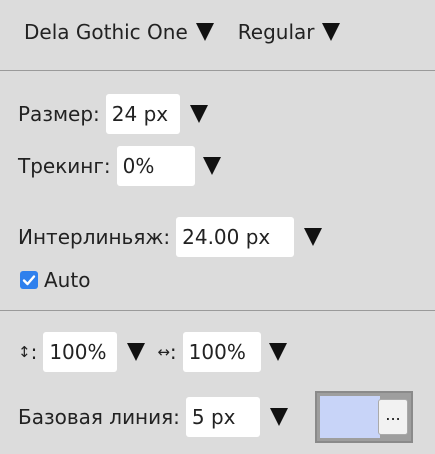 Image resolution: width=435 pixels, height=454 pixels. Describe the element at coordinates (106, 32) in the screenshot. I see `font-family-label: Dela Gothic One` at that location.